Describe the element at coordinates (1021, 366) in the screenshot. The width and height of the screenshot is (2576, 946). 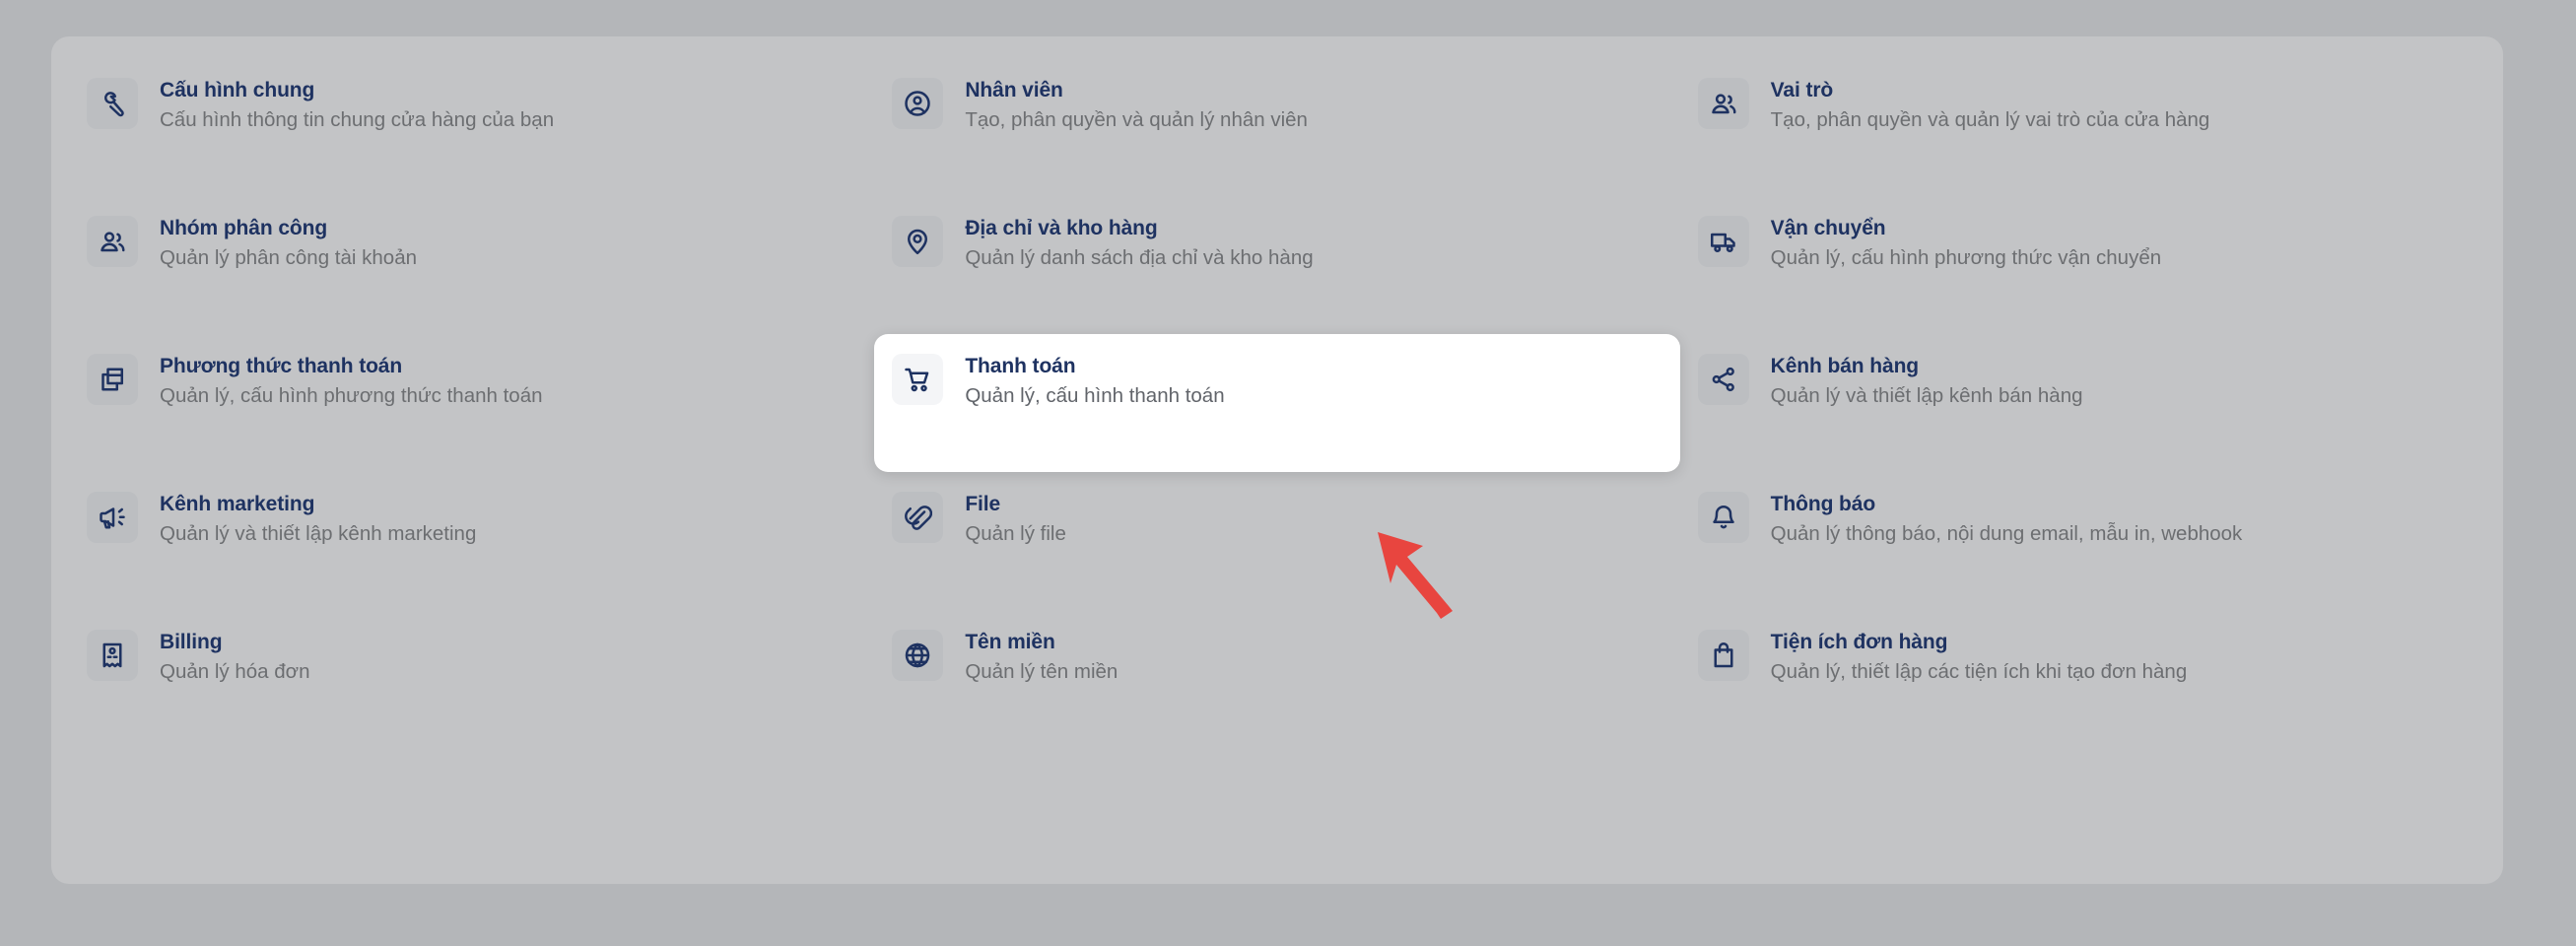
I see `settings-card-title: Thanh toán` at that location.